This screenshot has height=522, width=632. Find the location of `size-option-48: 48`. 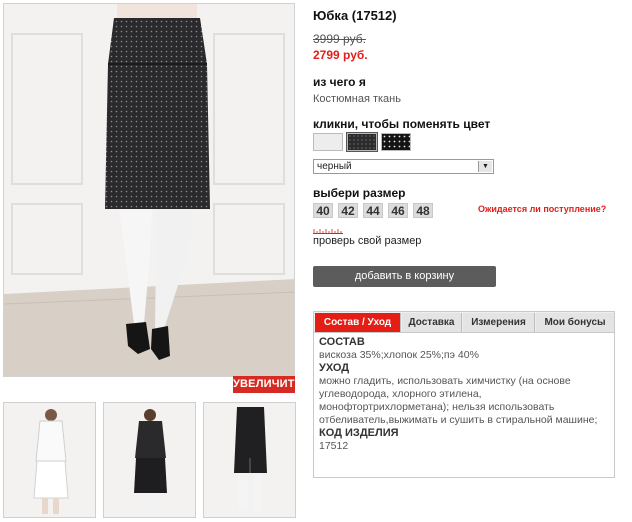

size-option-48: 48 is located at coordinates (423, 210).